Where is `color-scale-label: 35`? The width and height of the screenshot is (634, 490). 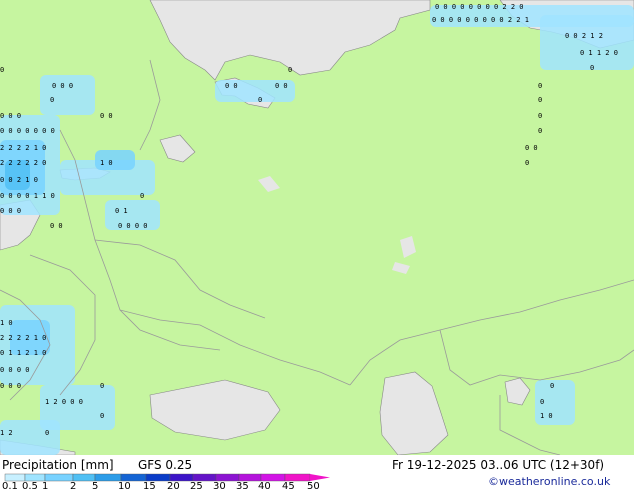 color-scale-label: 35 is located at coordinates (242, 485).